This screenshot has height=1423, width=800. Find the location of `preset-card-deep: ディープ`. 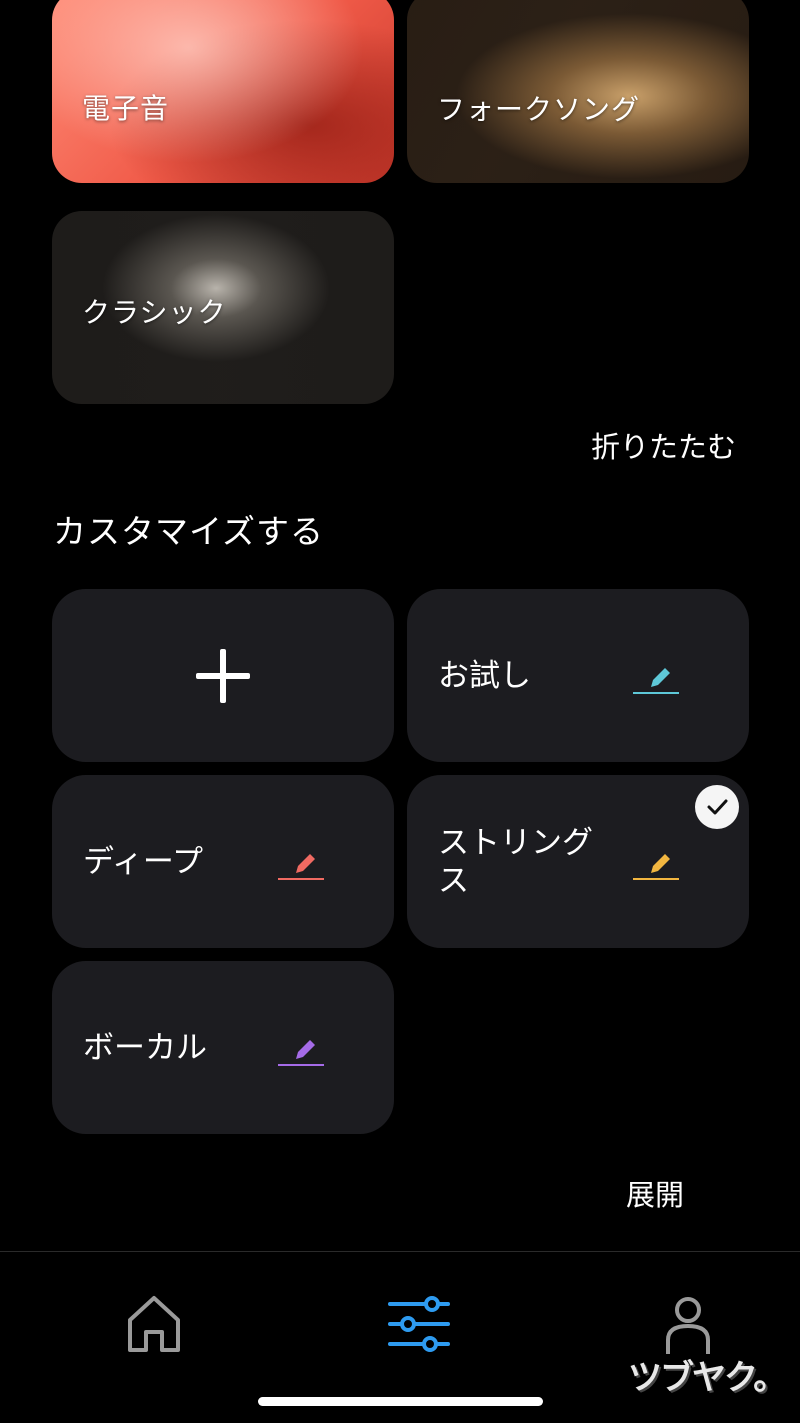

preset-card-deep: ディープ is located at coordinates (223, 861).